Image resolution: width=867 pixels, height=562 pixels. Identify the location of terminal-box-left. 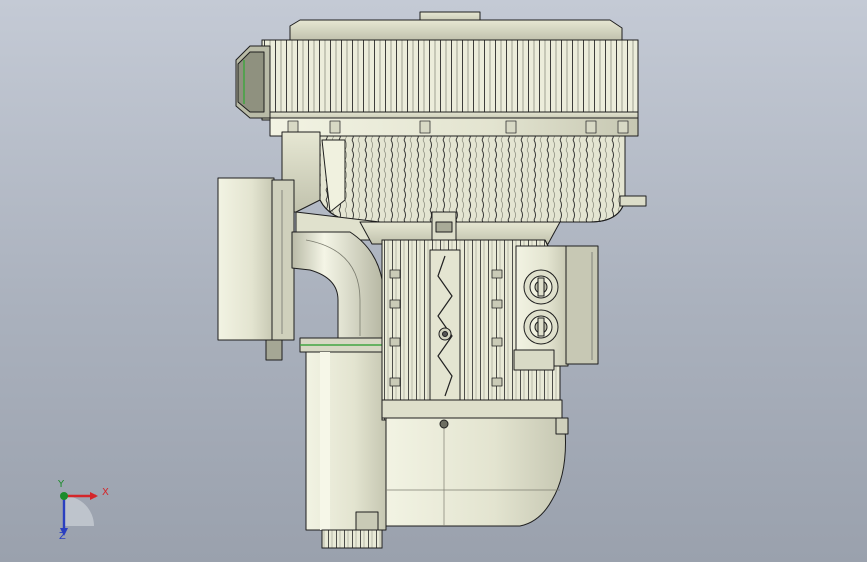
(256, 269).